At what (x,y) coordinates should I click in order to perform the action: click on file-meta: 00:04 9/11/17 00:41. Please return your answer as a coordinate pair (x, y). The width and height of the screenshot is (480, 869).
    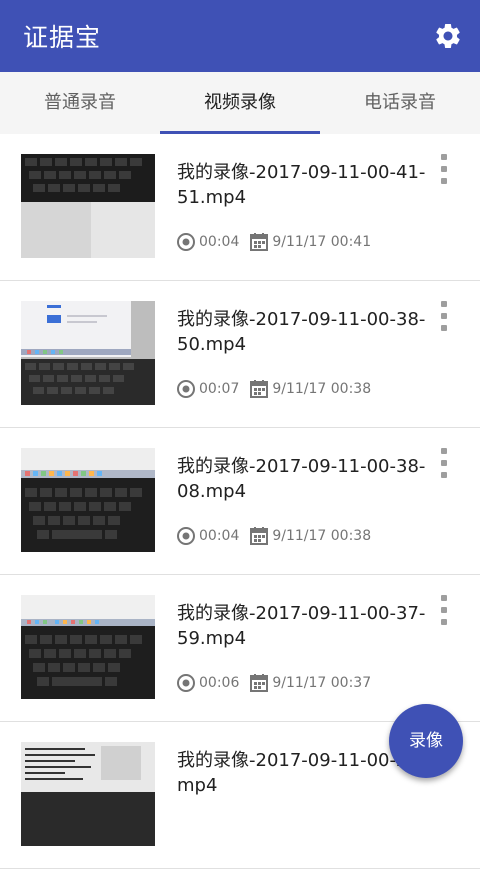
    Looking at the image, I should click on (273, 242).